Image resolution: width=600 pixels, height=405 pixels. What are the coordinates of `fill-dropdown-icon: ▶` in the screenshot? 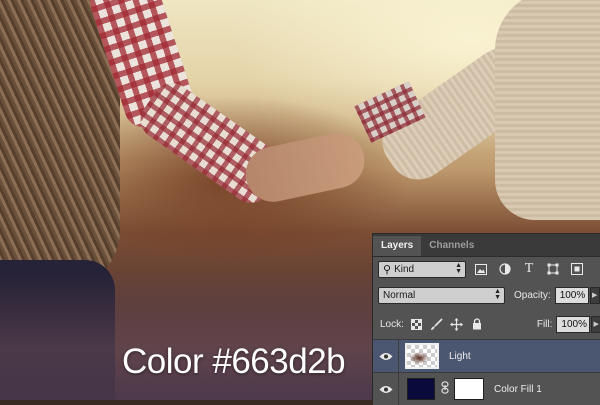 It's located at (595, 324).